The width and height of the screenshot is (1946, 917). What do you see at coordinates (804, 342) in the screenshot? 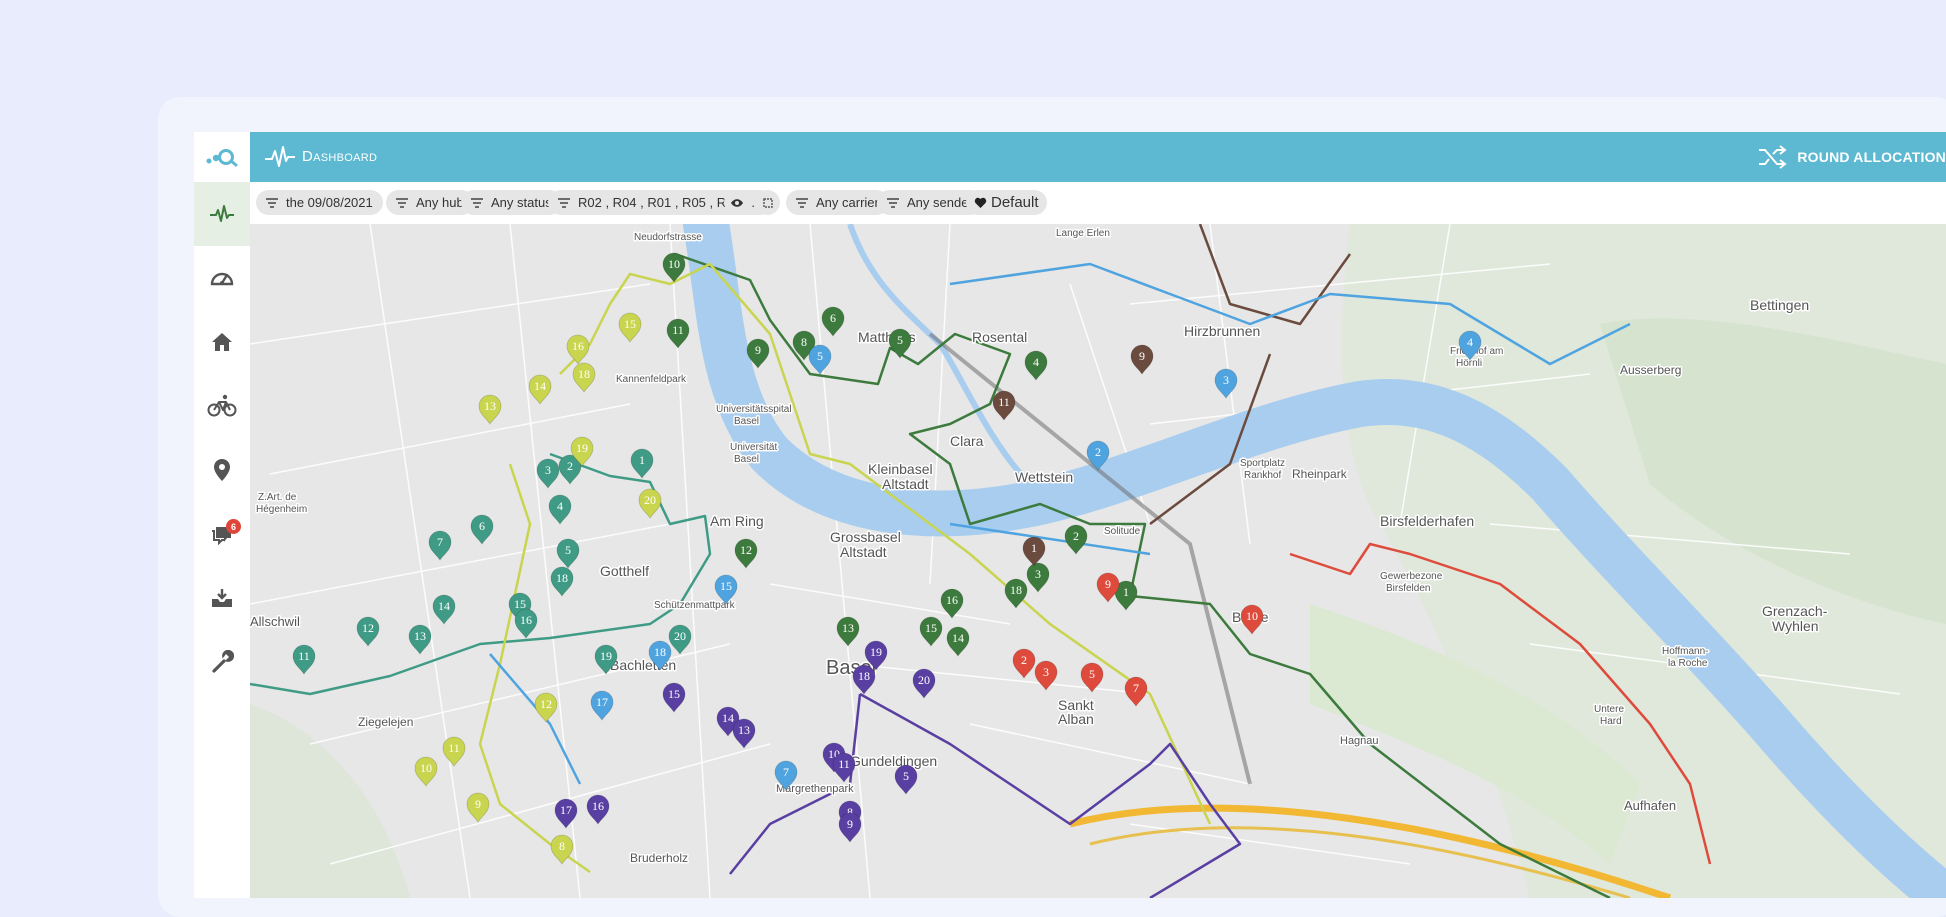
I see `map-pin-number: 8` at bounding box center [804, 342].